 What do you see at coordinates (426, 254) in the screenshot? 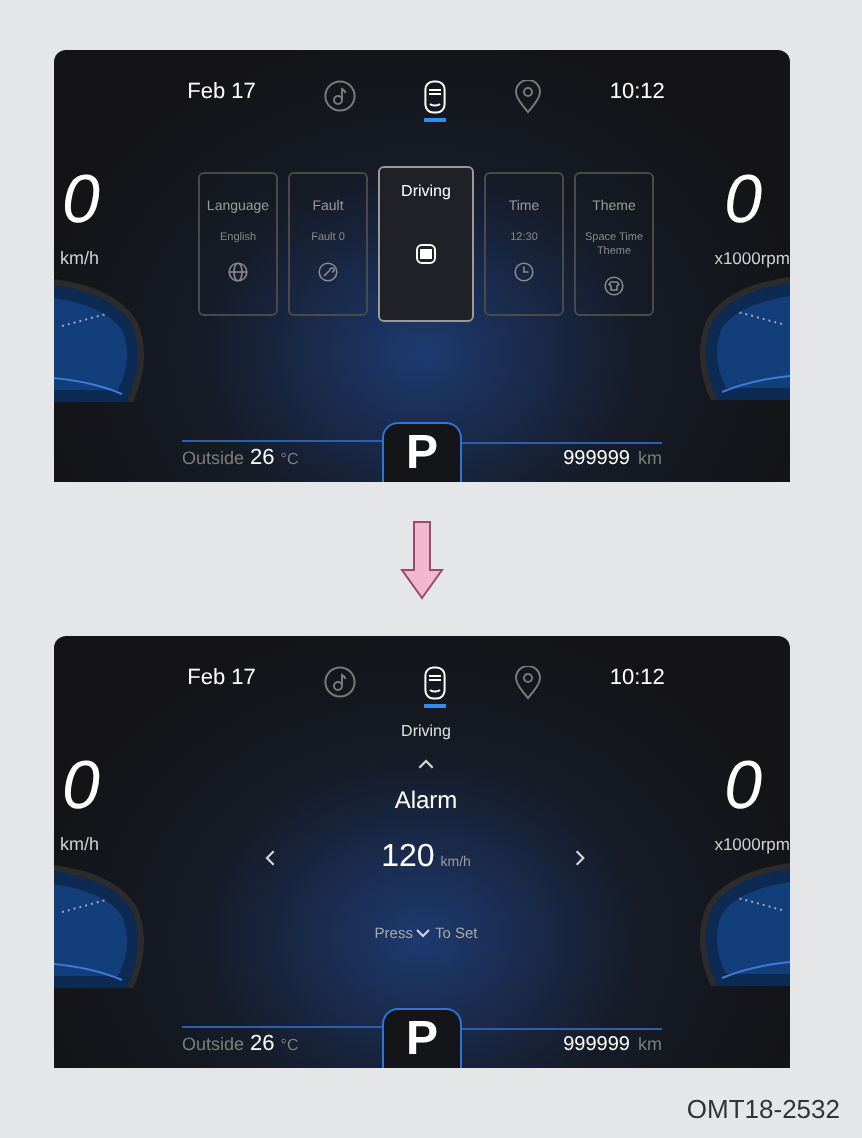
I see `square-icon` at bounding box center [426, 254].